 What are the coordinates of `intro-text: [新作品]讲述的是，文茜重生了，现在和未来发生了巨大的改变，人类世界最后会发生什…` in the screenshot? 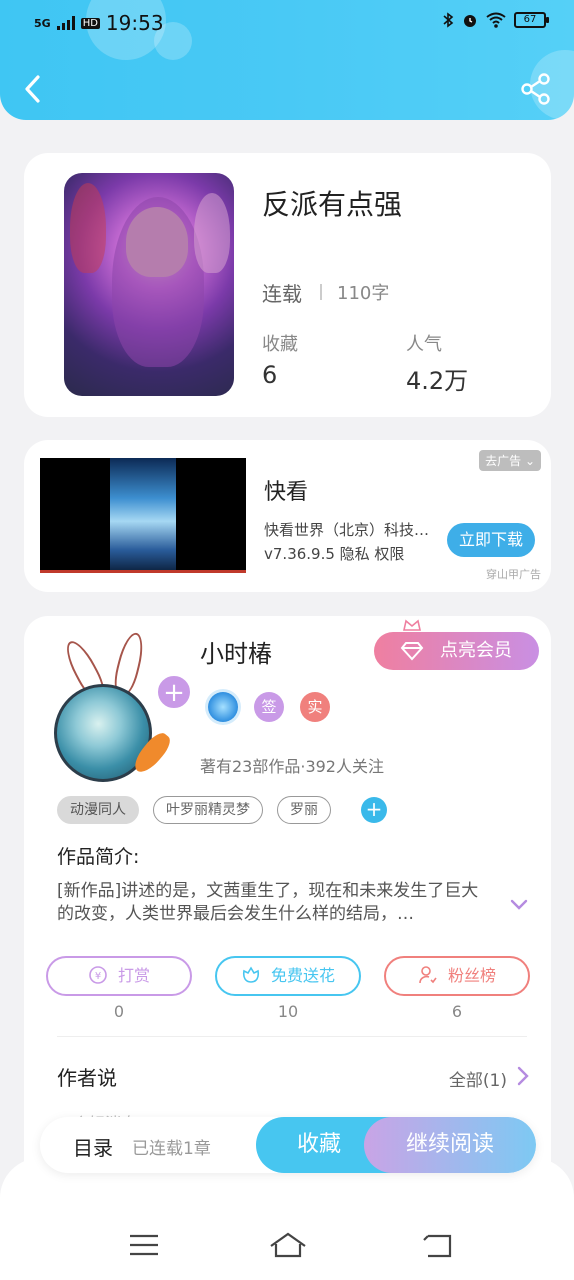 It's located at (268, 902).